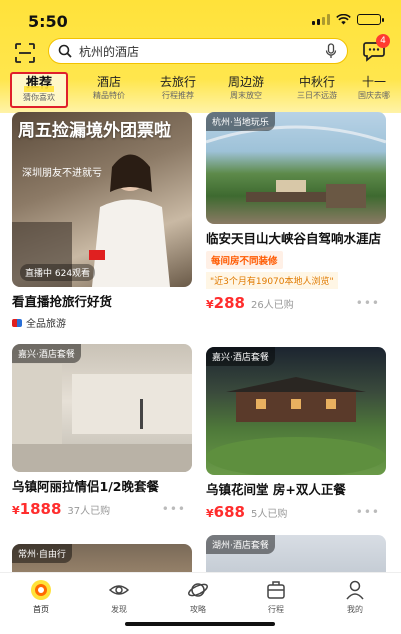 The height and width of the screenshot is (634, 401). Describe the element at coordinates (40, 509) in the screenshot. I see `price-value: 1888` at that location.